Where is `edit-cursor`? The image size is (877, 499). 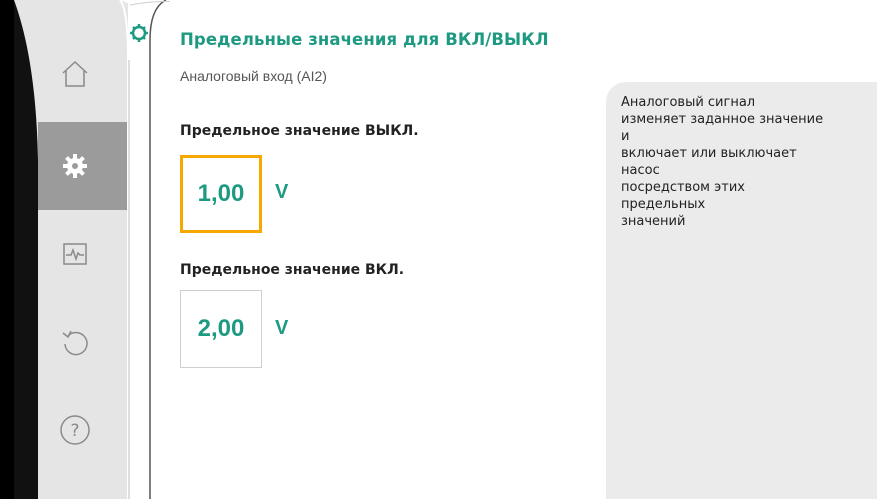 edit-cursor is located at coordinates (256, 213).